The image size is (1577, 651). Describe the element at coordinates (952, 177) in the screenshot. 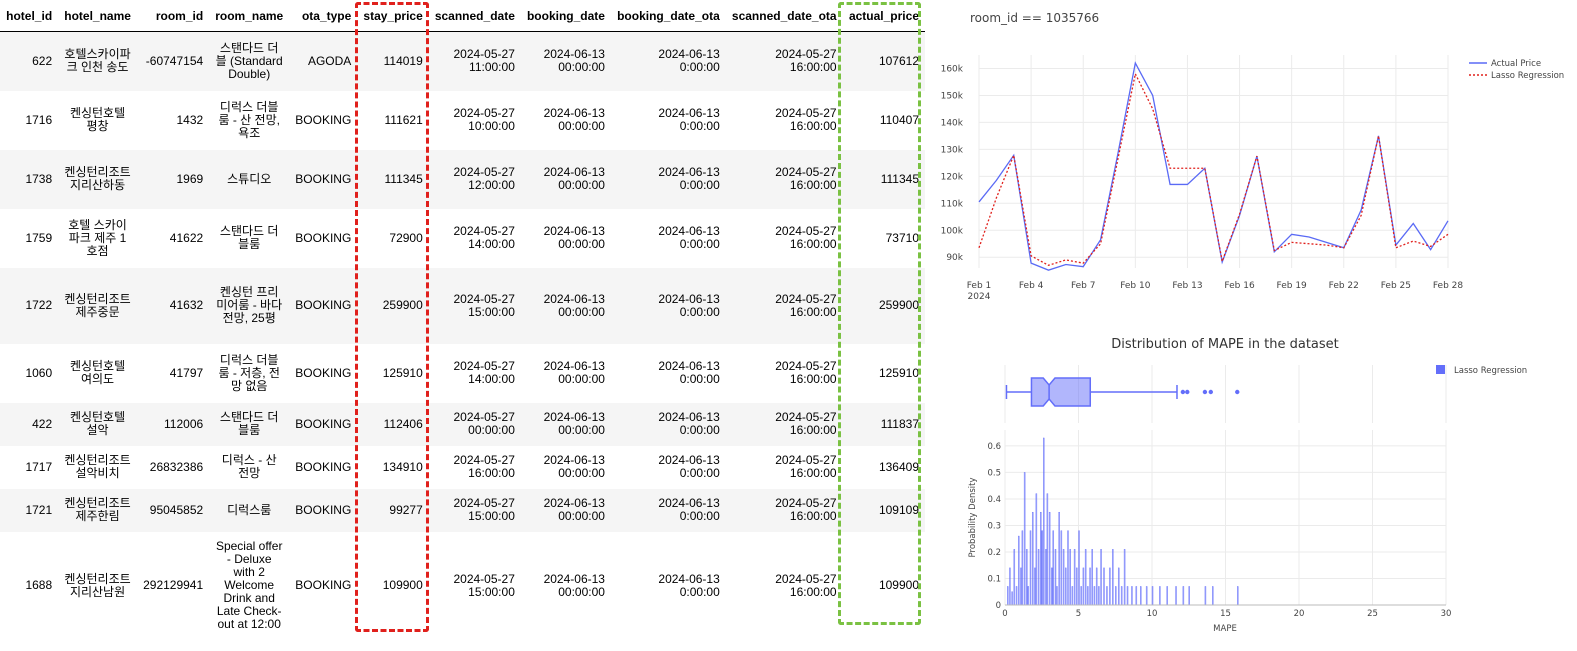

I see `y-tick-label: 120k` at that location.